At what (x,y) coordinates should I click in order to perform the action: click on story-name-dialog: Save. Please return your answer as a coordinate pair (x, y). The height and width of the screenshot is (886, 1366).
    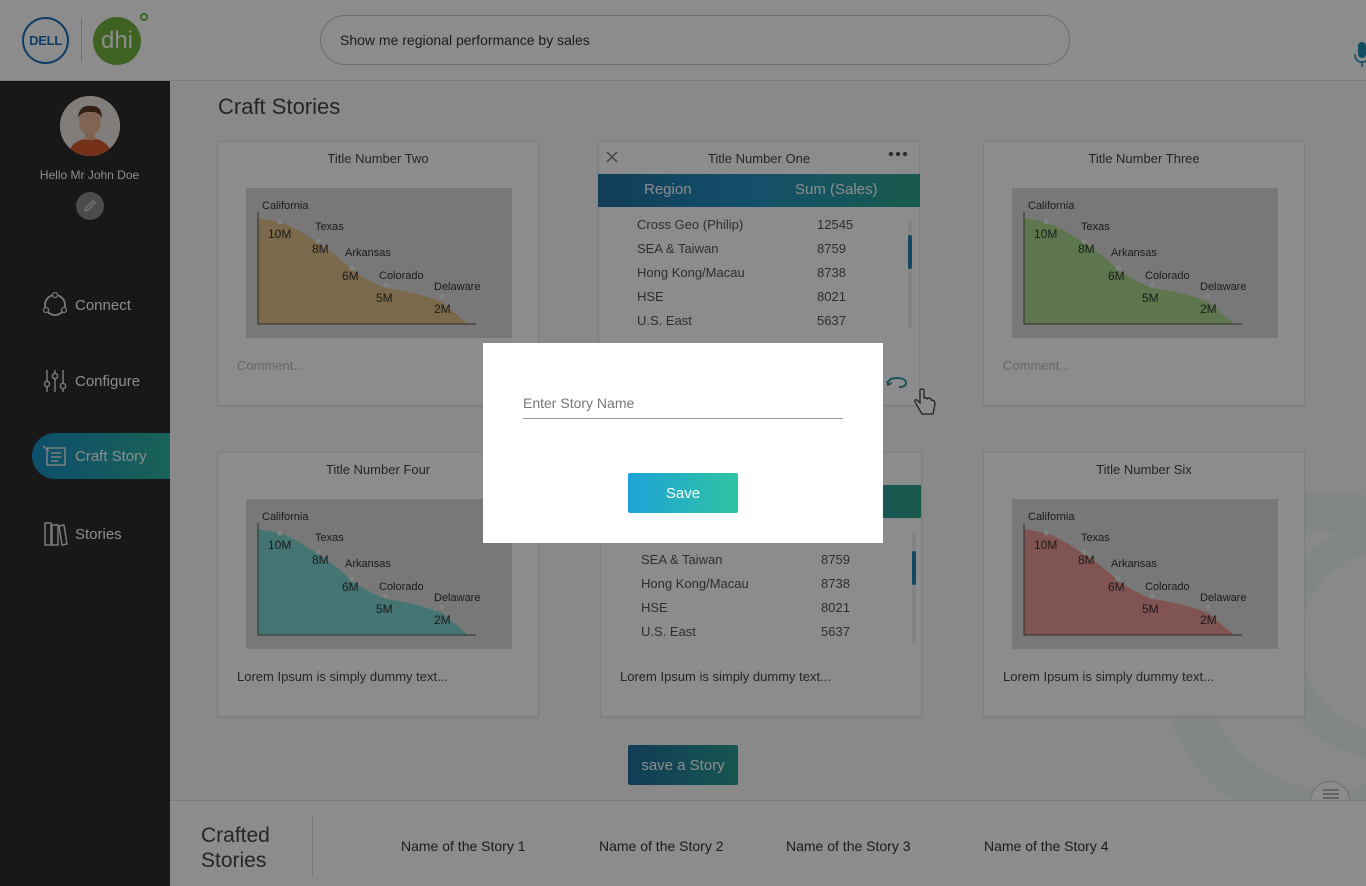
    Looking at the image, I should click on (683, 443).